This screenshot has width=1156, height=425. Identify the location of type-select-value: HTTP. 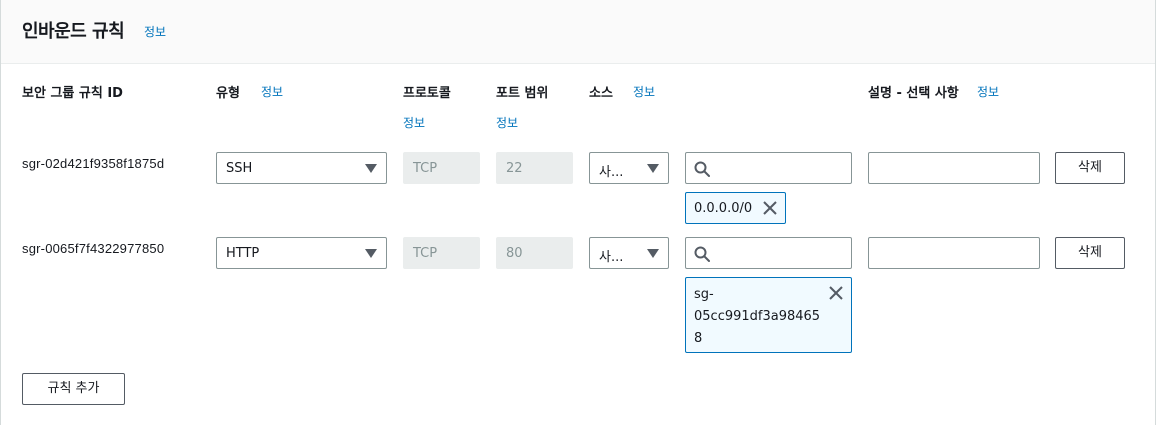
(243, 253).